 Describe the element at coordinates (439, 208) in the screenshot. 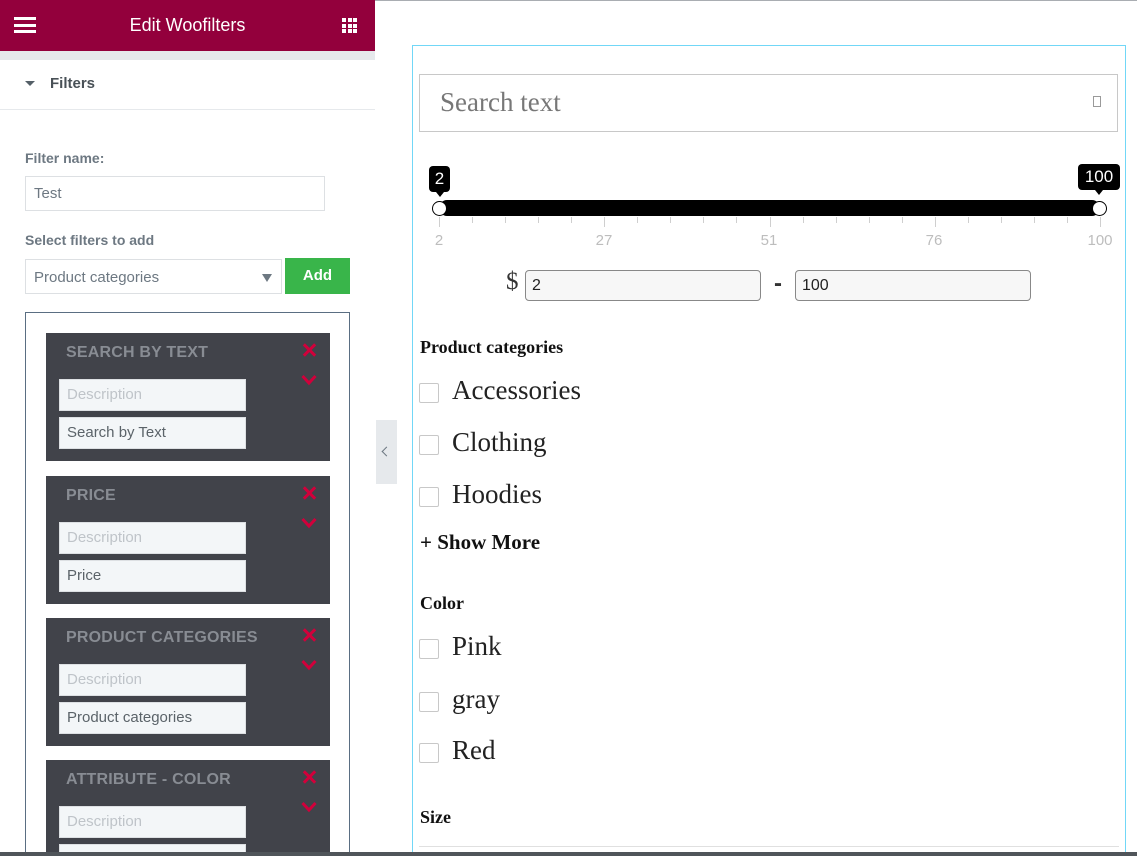

I see `price-slider-min-handle` at that location.